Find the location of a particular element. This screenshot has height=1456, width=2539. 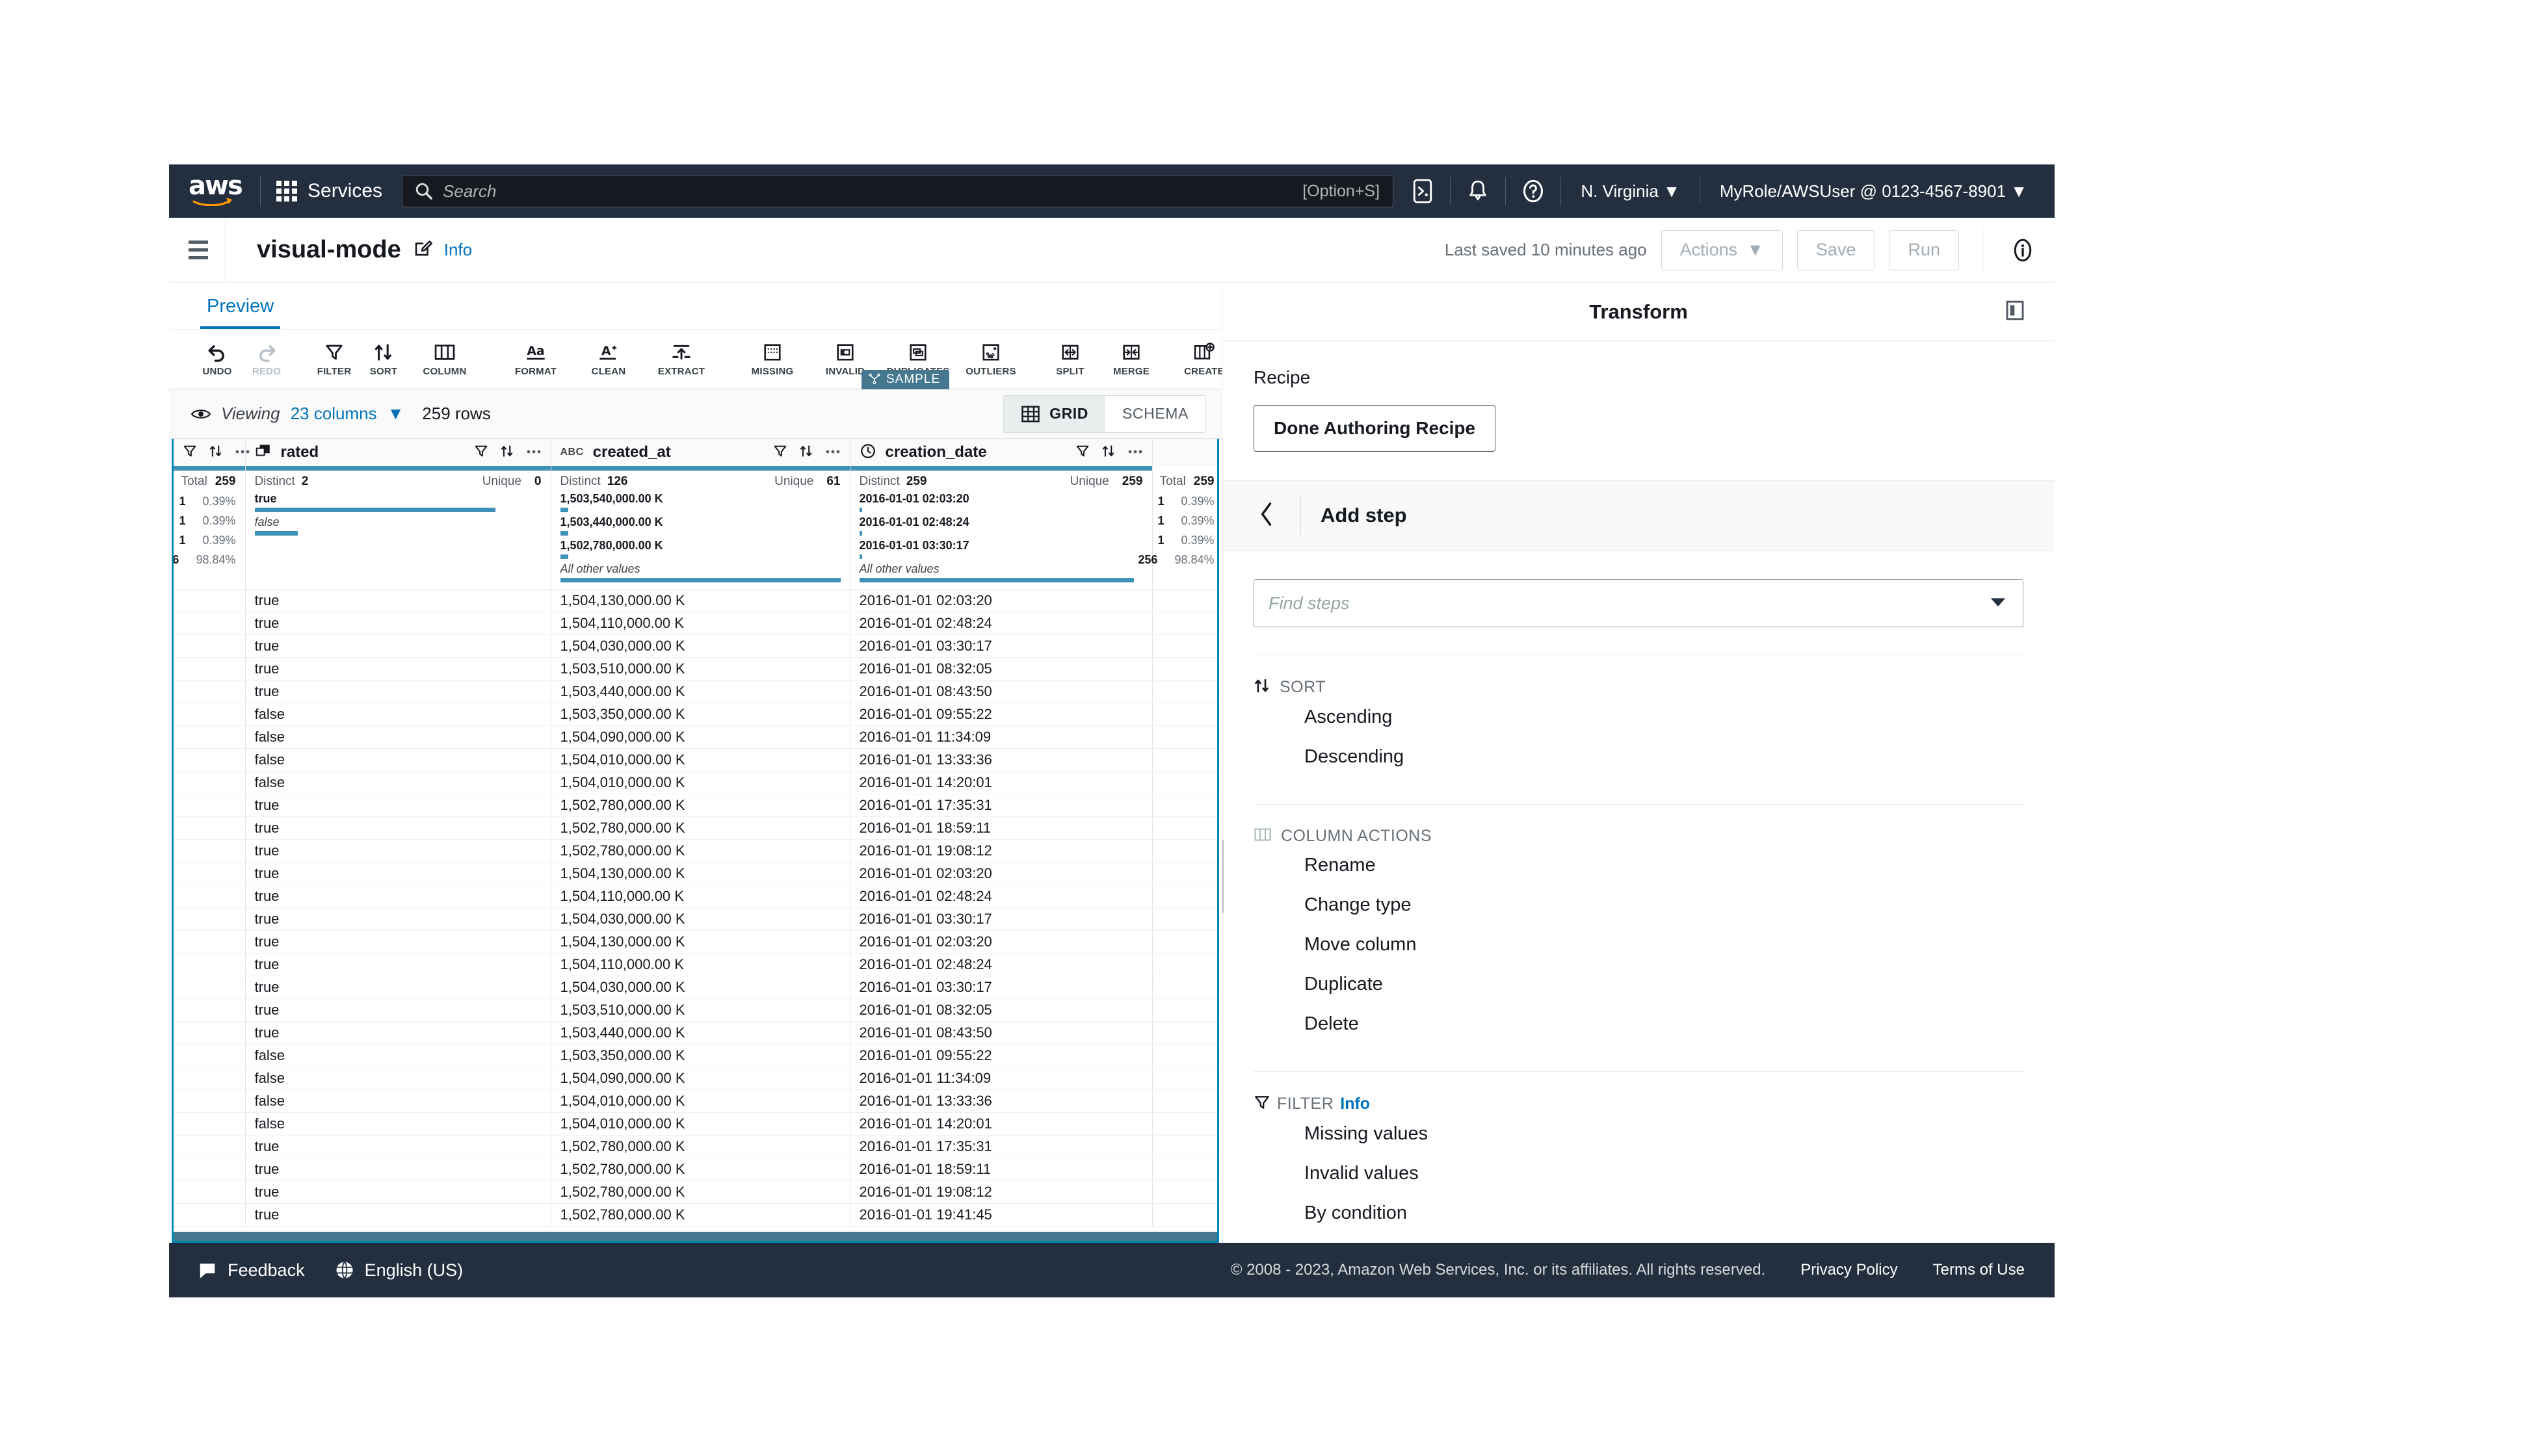

step-item-change-type: Change type is located at coordinates (1639, 905).